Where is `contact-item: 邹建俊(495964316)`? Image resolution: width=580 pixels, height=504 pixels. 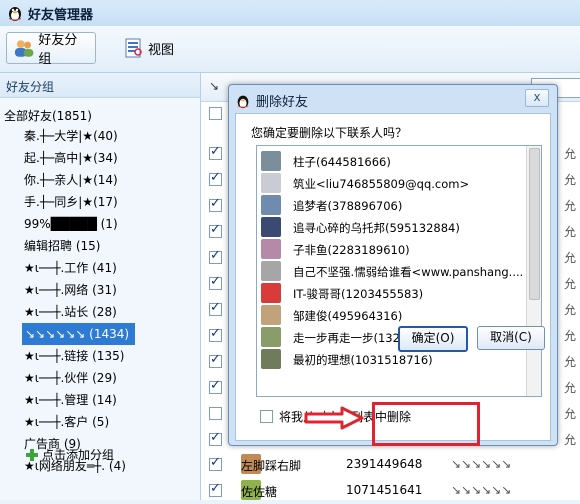
contact-item: 邹建俊(495964316) is located at coordinates (390, 315).